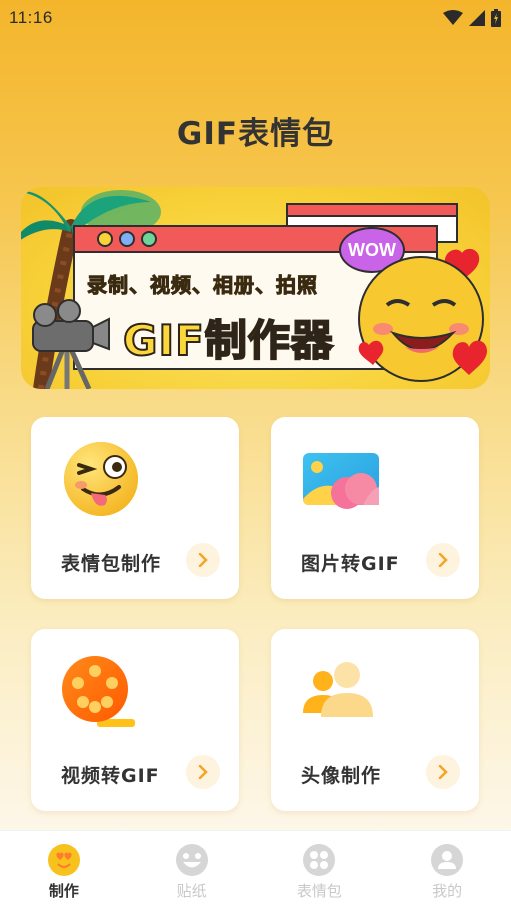  Describe the element at coordinates (319, 891) in the screenshot. I see `tab-label: 表情包` at that location.